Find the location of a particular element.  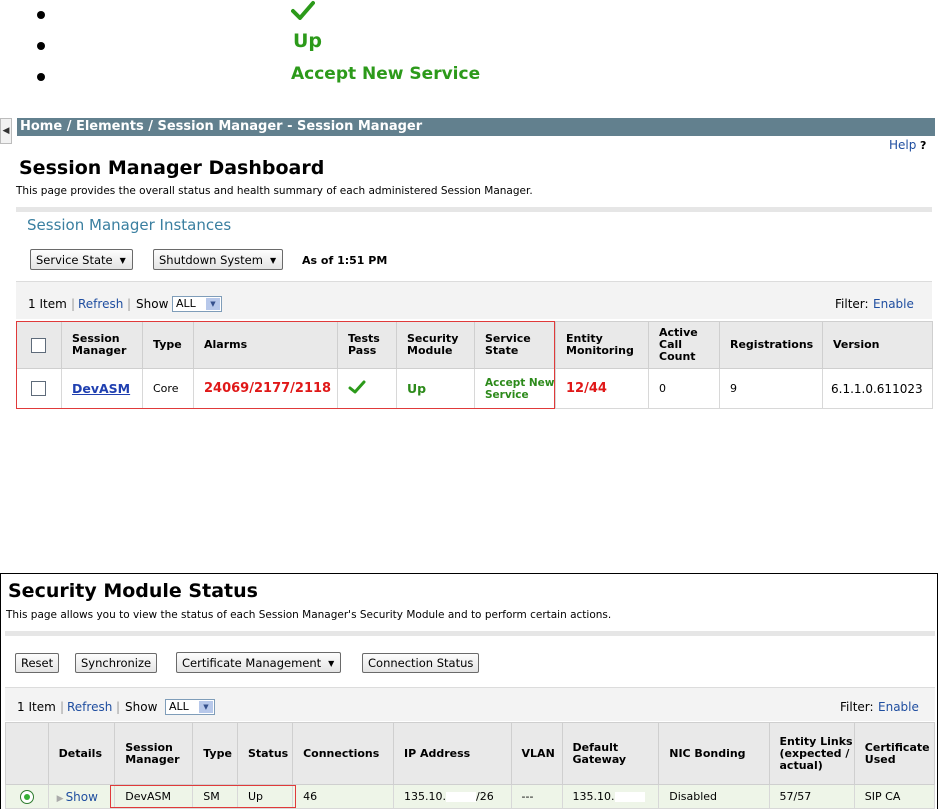

session-manager-cell: DevASM is located at coordinates (102, 388).